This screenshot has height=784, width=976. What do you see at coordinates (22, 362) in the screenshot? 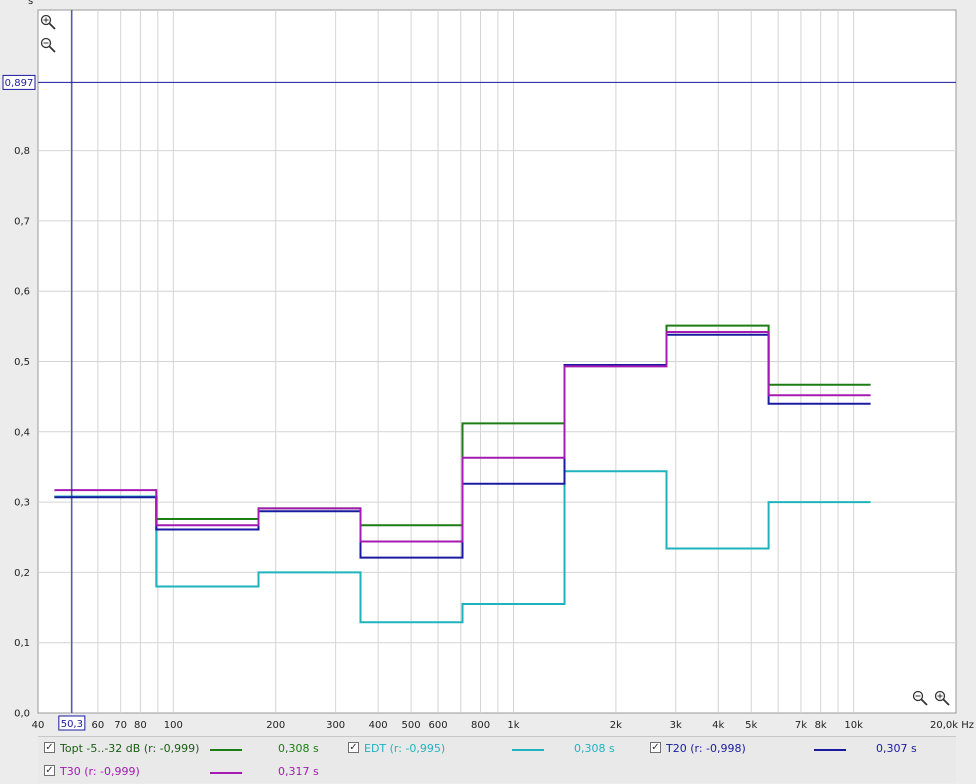
I see `y-tick-label: 0,5` at bounding box center [22, 362].